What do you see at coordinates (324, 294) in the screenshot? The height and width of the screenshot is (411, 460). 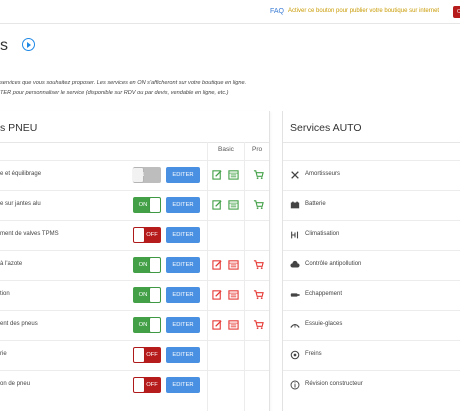 I see `auto-service-label: Echappement` at bounding box center [324, 294].